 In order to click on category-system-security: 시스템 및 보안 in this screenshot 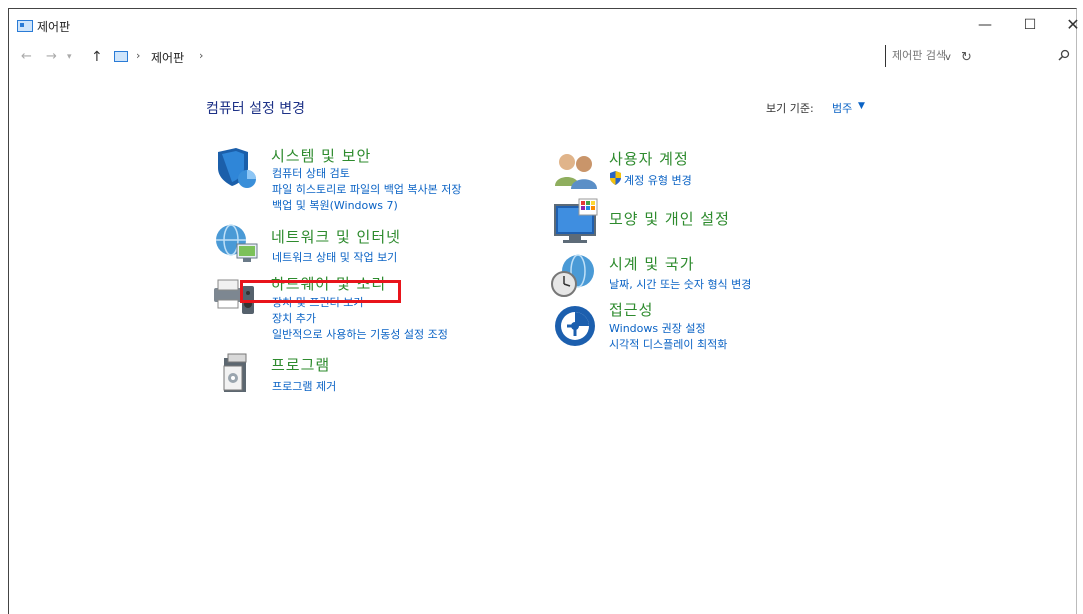, I will do `click(321, 155)`.